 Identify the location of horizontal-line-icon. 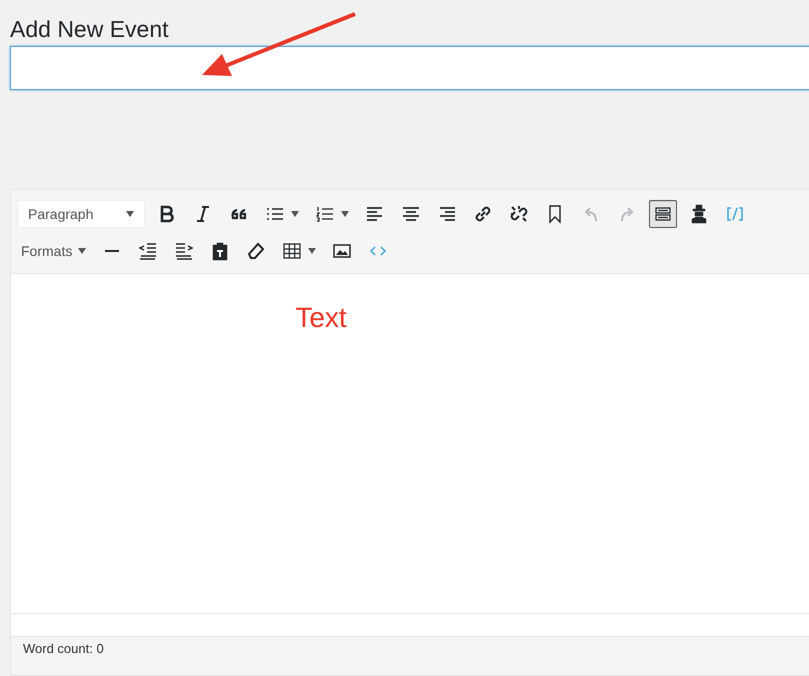
(112, 251).